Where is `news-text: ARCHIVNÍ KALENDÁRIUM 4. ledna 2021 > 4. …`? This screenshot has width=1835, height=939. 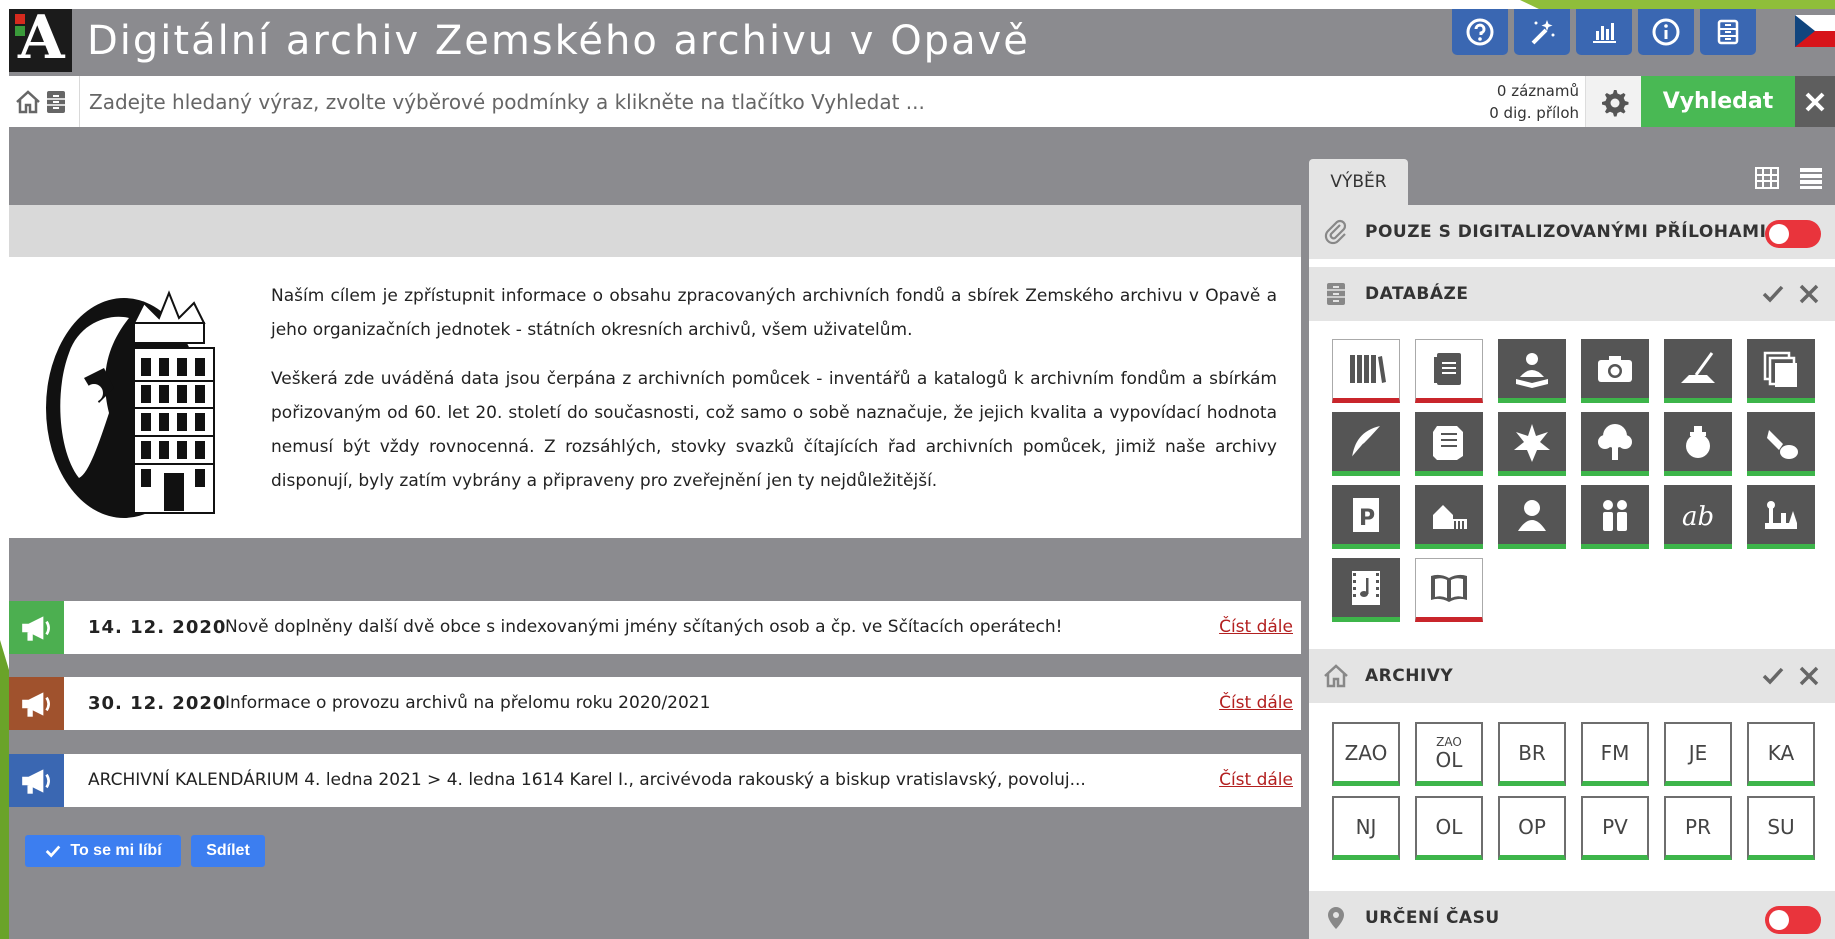
news-text: ARCHIVNÍ KALENDÁRIUM 4. ledna 2021 > 4. … is located at coordinates (587, 780).